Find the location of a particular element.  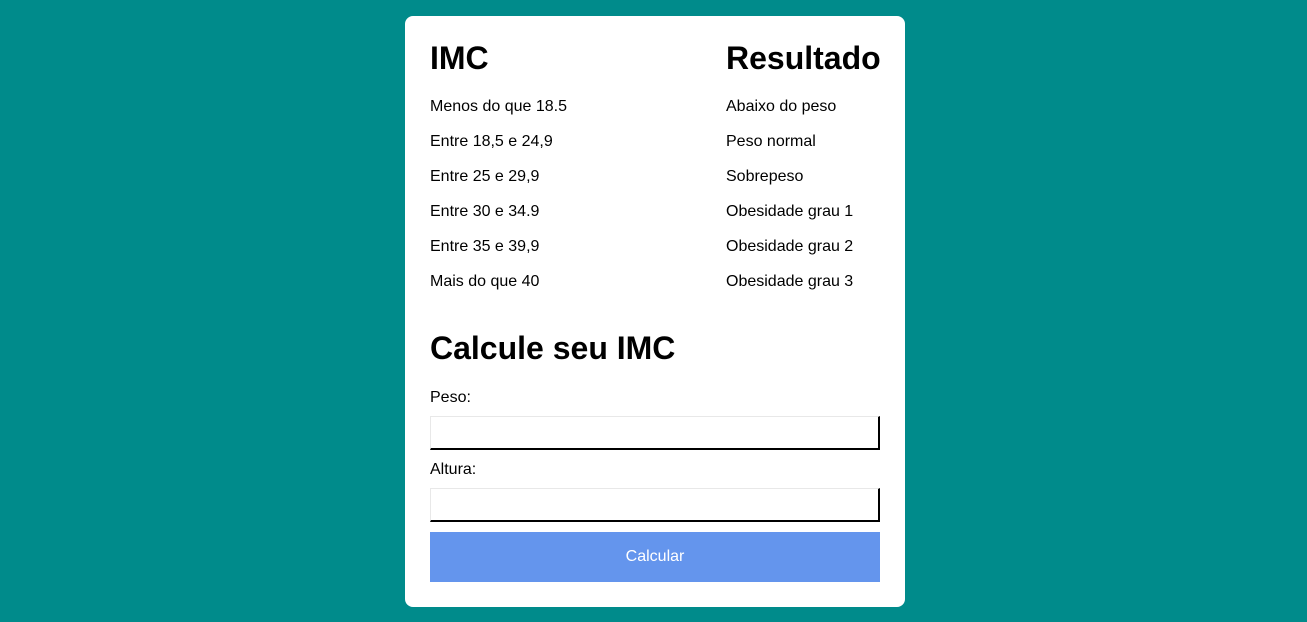

result-cell: Obesidade grau 2 is located at coordinates (790, 246).